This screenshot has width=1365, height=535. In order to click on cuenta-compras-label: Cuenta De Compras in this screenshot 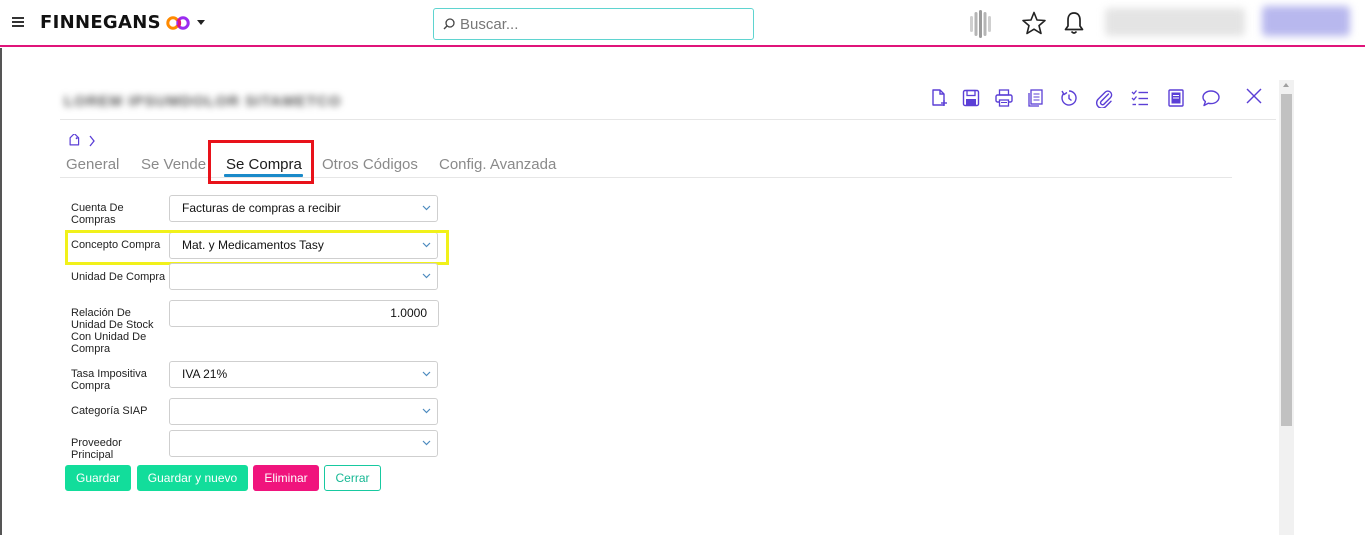, I will do `click(97, 214)`.